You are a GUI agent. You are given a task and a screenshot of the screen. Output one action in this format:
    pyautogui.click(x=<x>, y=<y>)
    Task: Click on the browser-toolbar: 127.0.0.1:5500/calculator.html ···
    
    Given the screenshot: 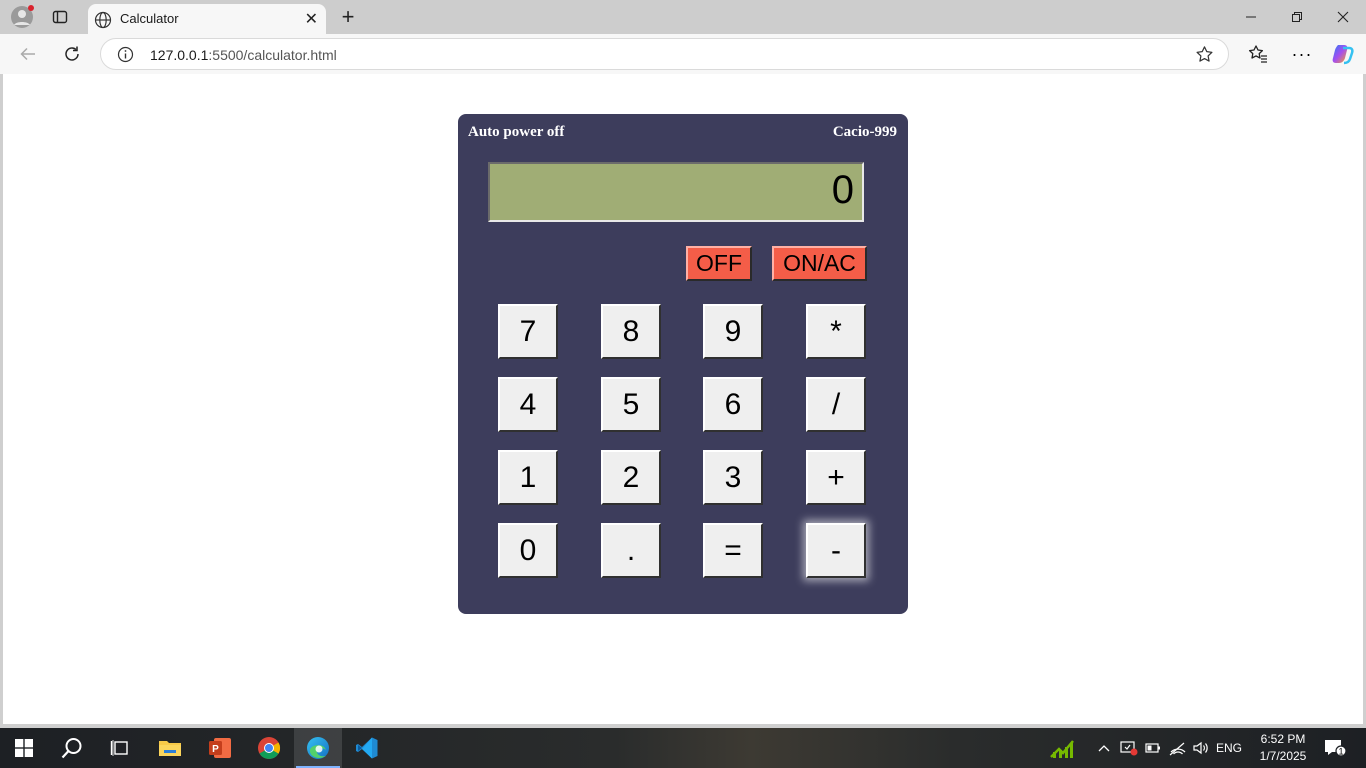 What is the action you would take?
    pyautogui.click(x=683, y=54)
    